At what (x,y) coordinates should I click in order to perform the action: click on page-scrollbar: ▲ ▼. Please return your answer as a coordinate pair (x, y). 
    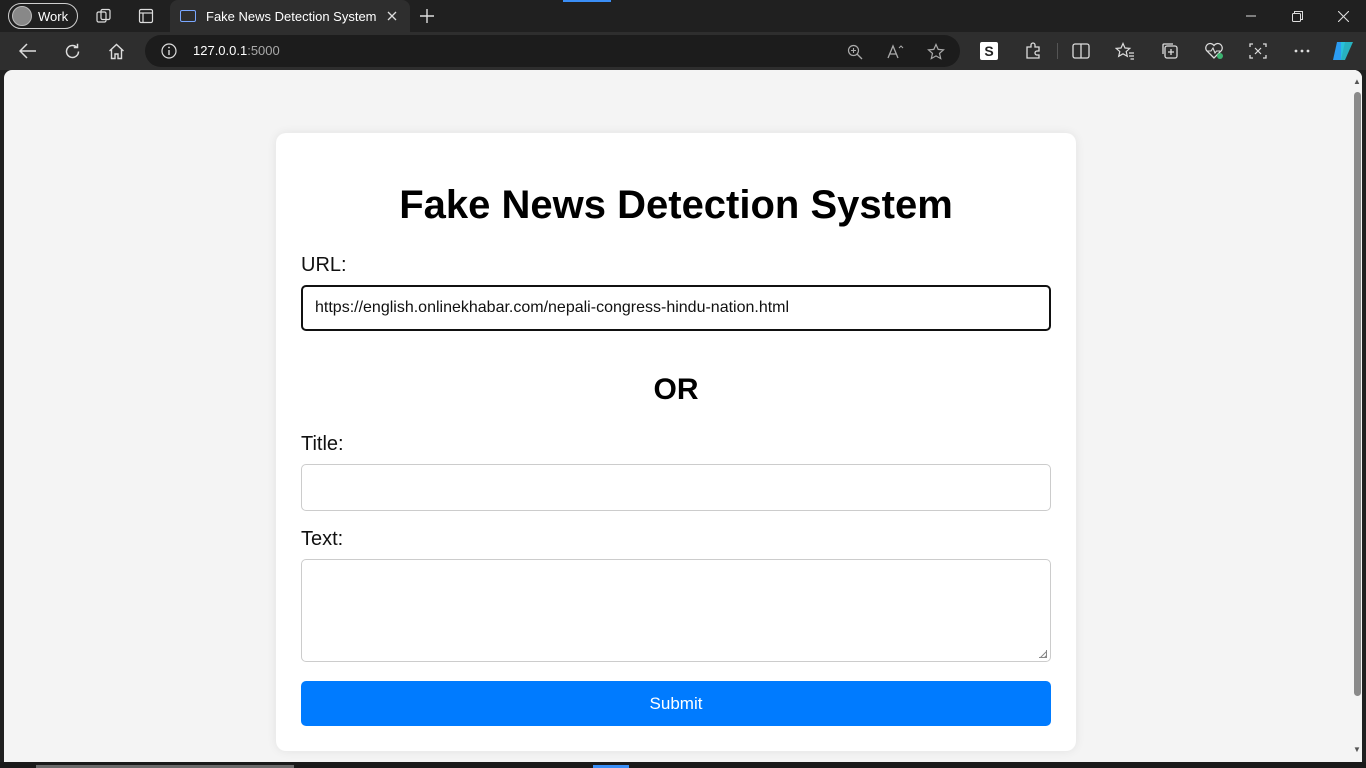
    Looking at the image, I should click on (1357, 416).